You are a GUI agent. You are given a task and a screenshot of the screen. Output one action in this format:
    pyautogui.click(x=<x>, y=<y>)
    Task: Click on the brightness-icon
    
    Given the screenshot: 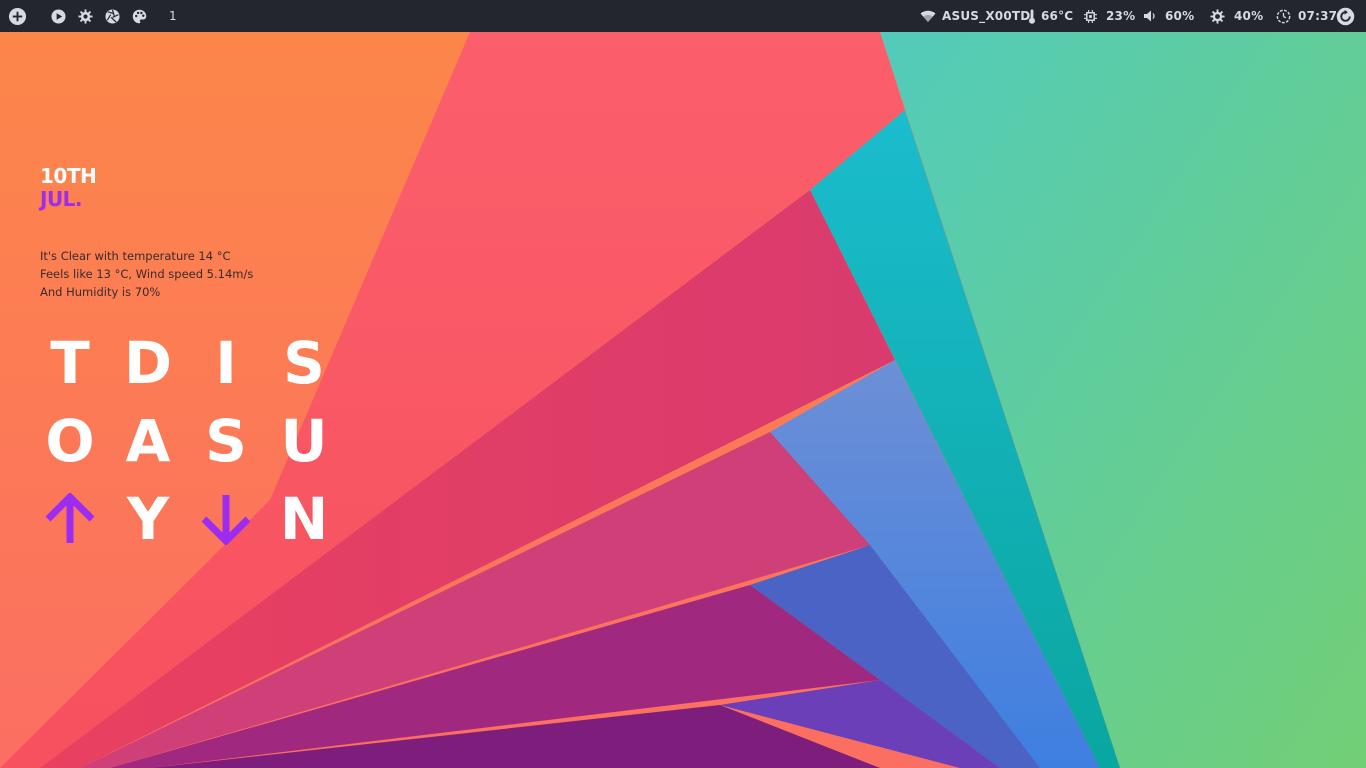 What is the action you would take?
    pyautogui.click(x=1217, y=16)
    